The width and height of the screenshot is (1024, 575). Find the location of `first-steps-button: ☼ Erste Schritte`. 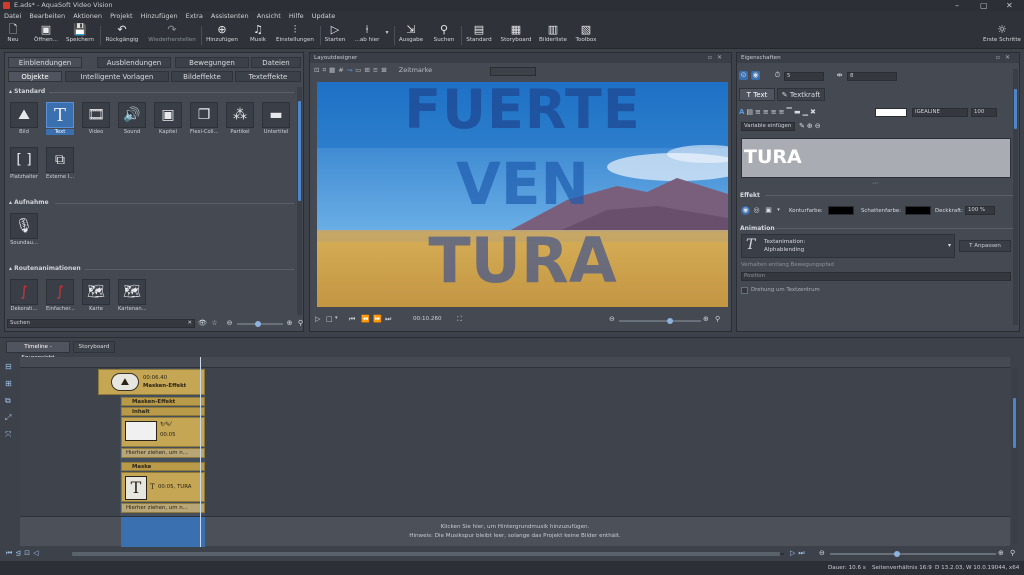

first-steps-button: ☼ Erste Schritte is located at coordinates (1002, 33).